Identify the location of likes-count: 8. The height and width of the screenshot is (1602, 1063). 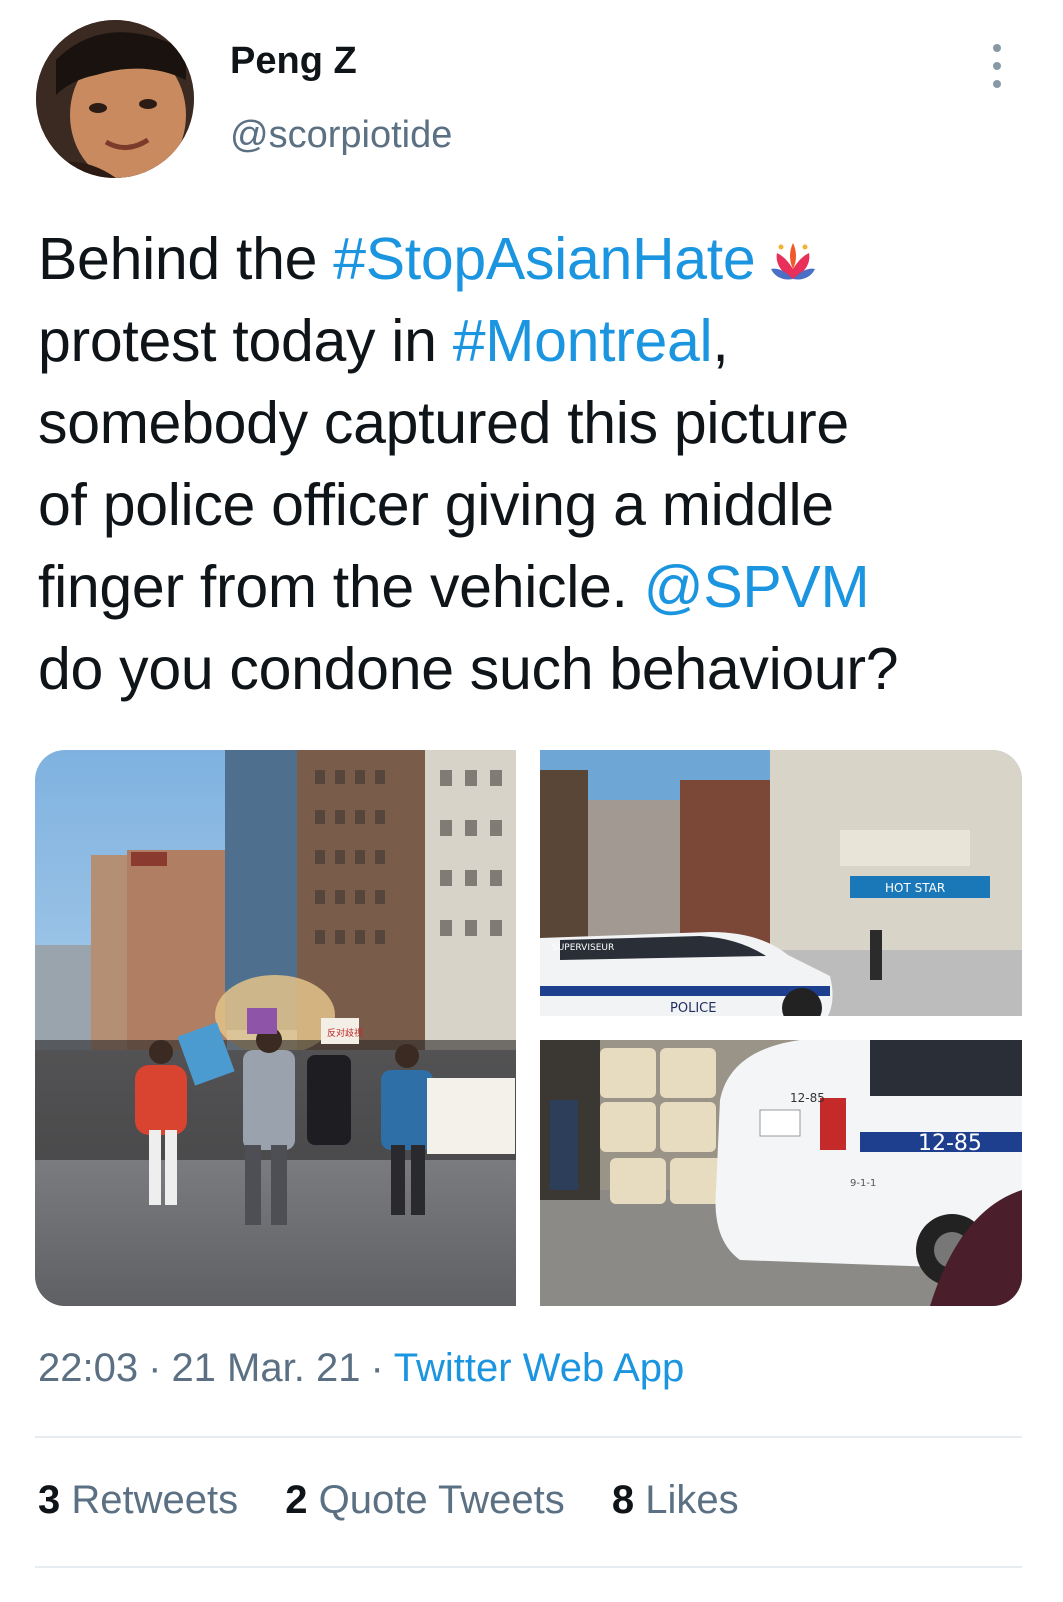
(623, 1500).